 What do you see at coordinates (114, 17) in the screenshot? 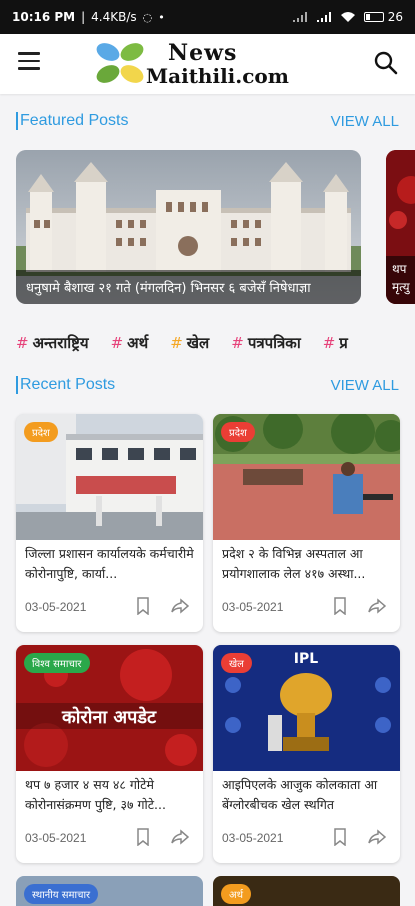
I see `network-speed: 4.4KB/s` at bounding box center [114, 17].